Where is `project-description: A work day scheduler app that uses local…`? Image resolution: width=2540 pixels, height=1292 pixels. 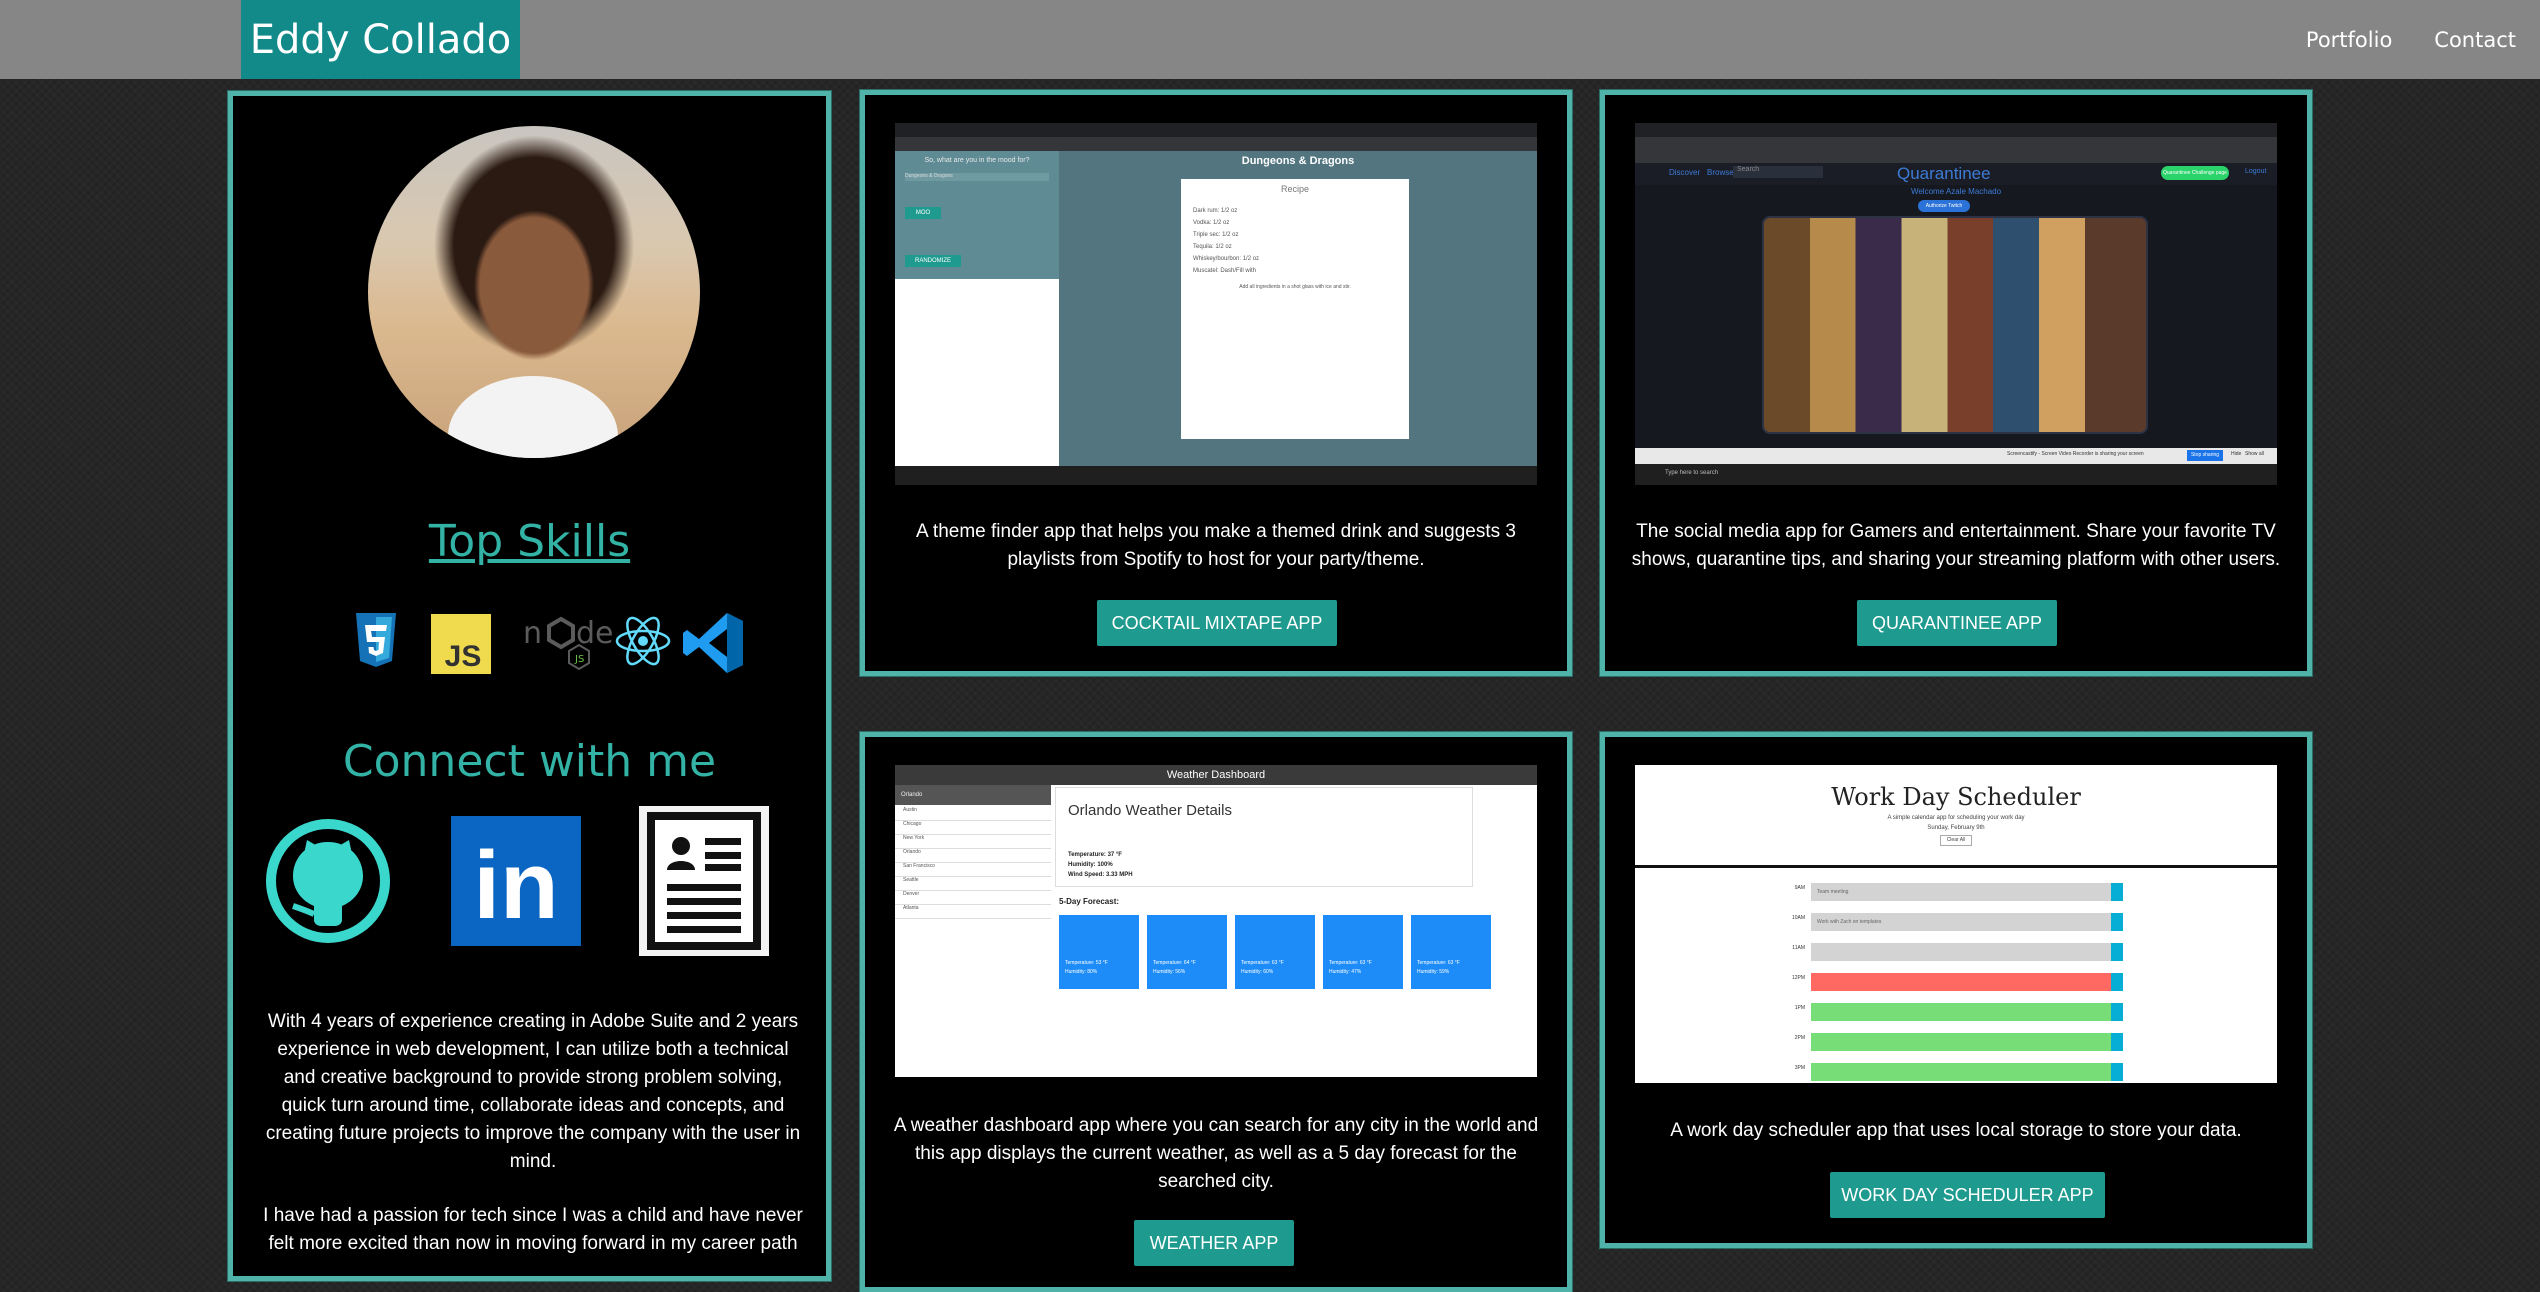 project-description: A work day scheduler app that uses local… is located at coordinates (1956, 1130).